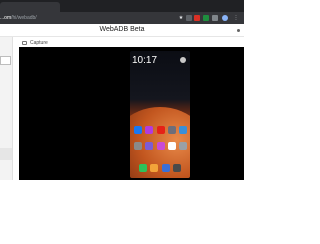 Image resolution: width=320 pixels, height=244 pixels. I want to click on capture-label: Capture, so click(39, 42).